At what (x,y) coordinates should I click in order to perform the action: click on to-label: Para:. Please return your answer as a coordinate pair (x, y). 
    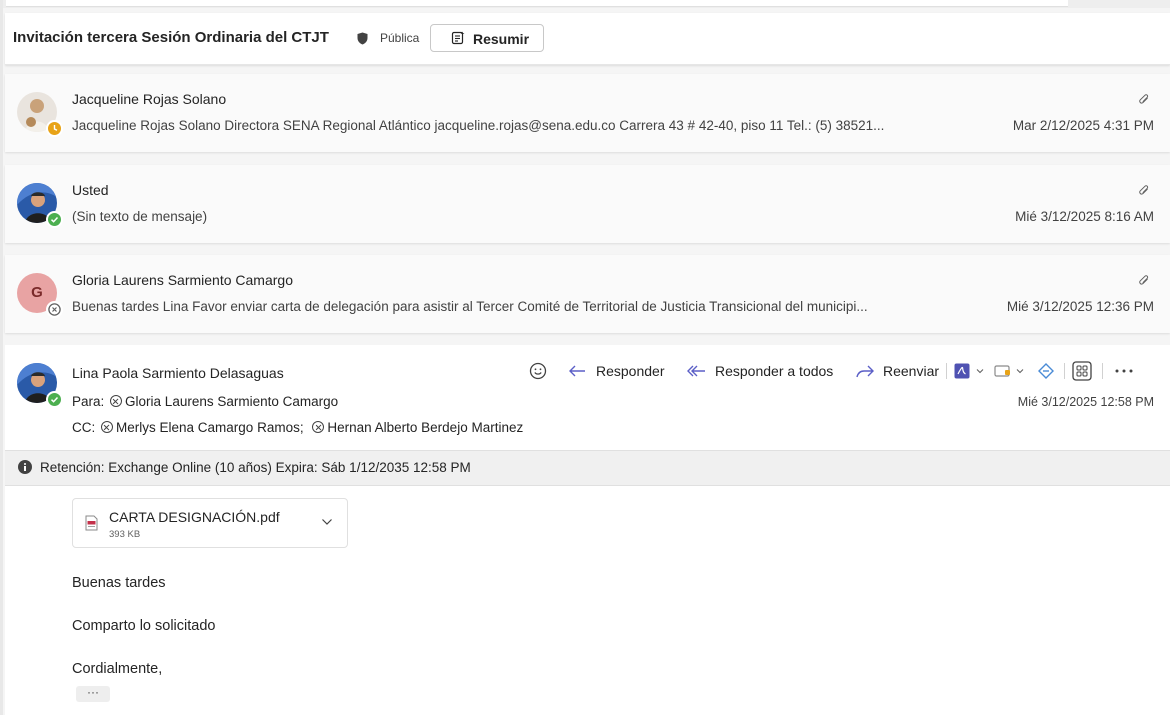
    Looking at the image, I should click on (88, 401).